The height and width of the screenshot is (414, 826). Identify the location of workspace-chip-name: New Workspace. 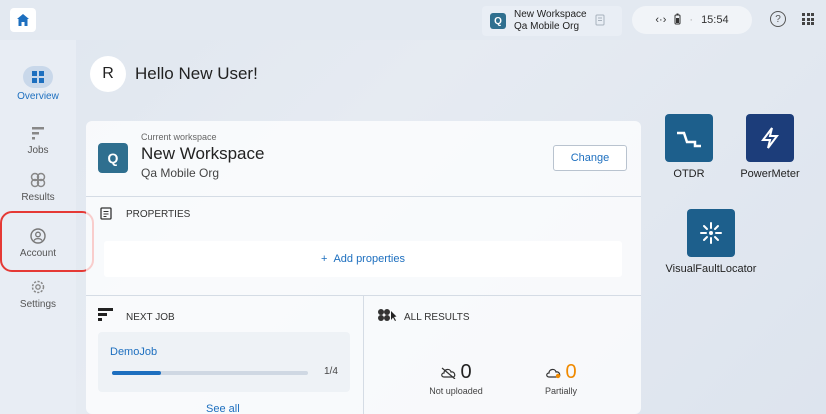
(550, 14).